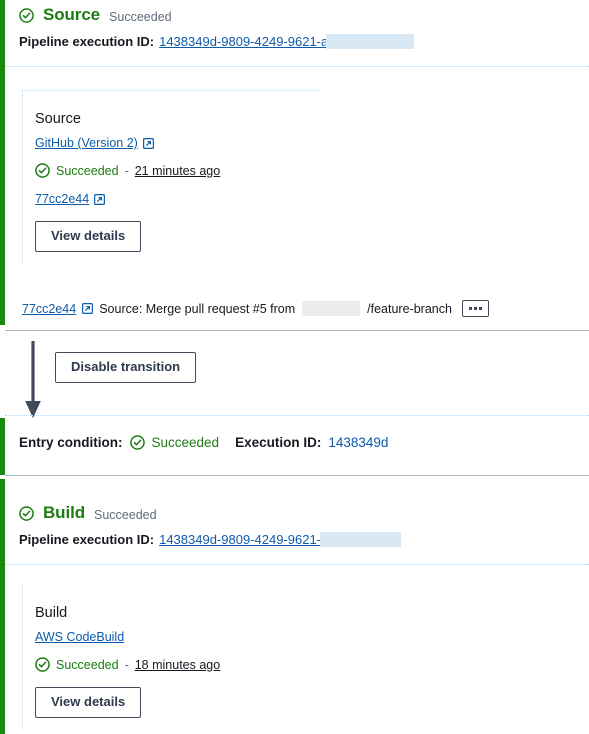 The width and height of the screenshot is (589, 734). I want to click on commit-id-link: 77cc2e44, so click(49, 309).